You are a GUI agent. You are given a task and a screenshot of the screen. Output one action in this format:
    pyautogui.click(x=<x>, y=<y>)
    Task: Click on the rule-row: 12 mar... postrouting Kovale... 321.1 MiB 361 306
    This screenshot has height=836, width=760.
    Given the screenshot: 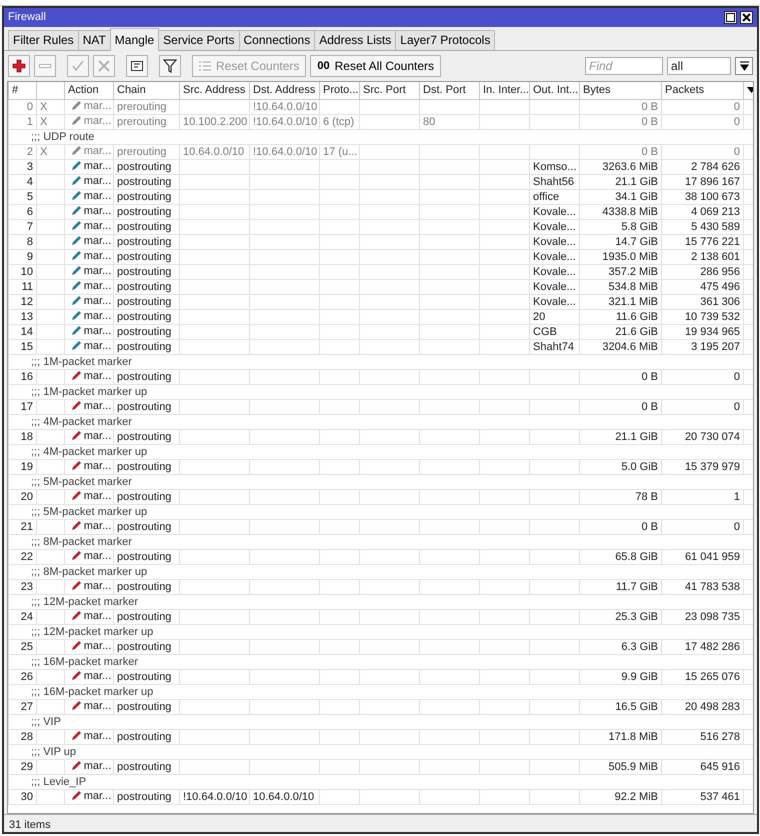 What is the action you would take?
    pyautogui.click(x=380, y=301)
    